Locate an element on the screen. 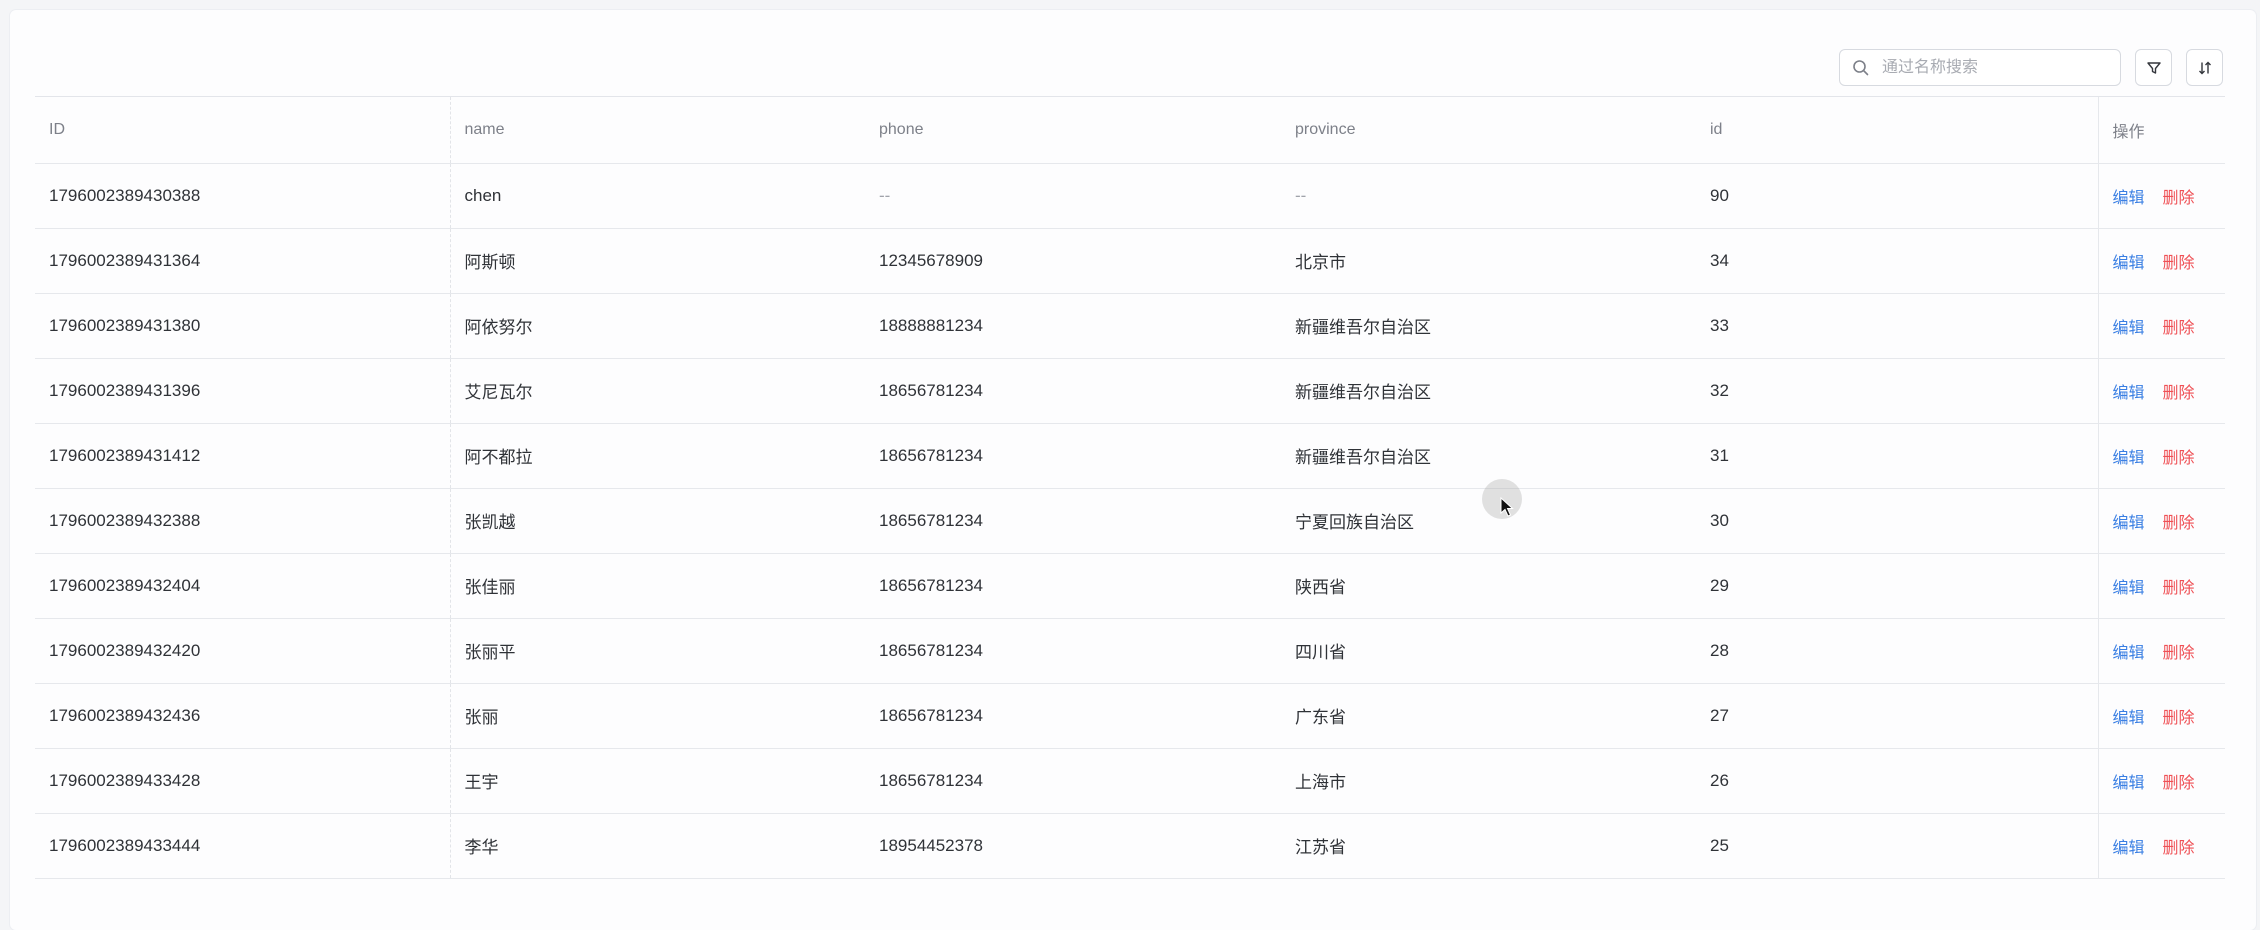 The image size is (2260, 930). table-row: 1796002389432436 张丽 18656781234 广东省 27 编辑 删除 is located at coordinates (1130, 716).